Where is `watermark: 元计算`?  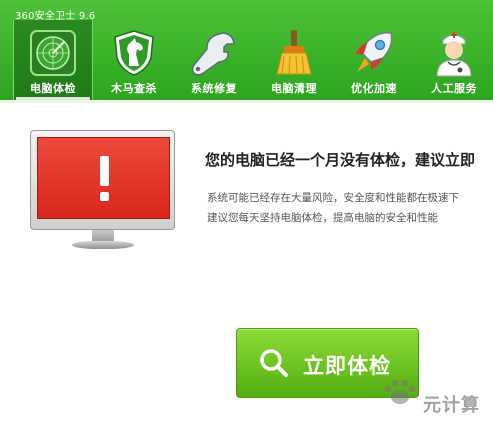
watermark: 元计算 is located at coordinates (435, 396).